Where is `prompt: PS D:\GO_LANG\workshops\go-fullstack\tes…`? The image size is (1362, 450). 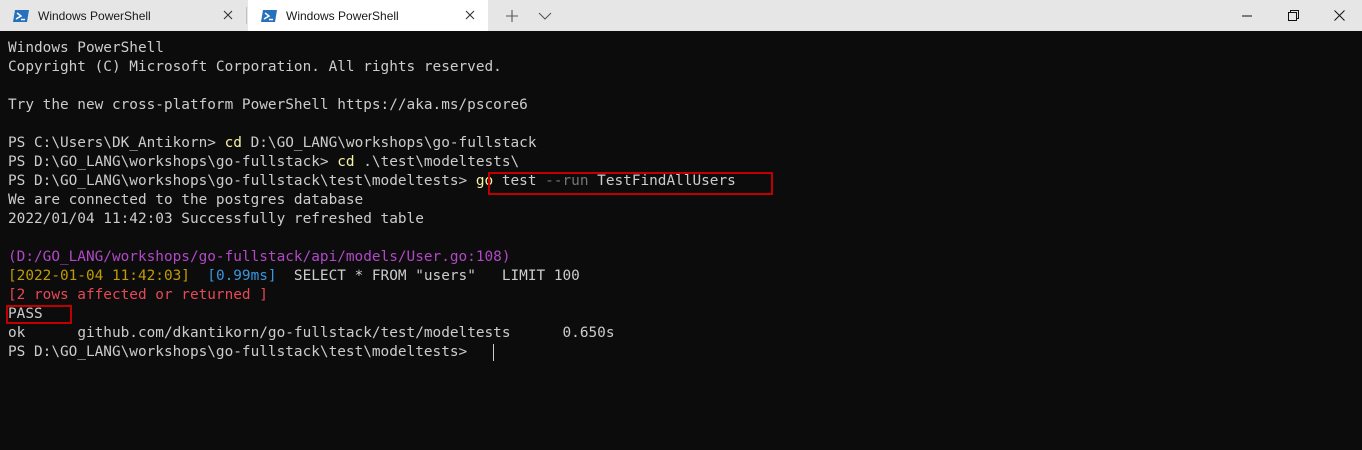 prompt: PS D:\GO_LANG\workshops\go-fullstack\tes… is located at coordinates (242, 181).